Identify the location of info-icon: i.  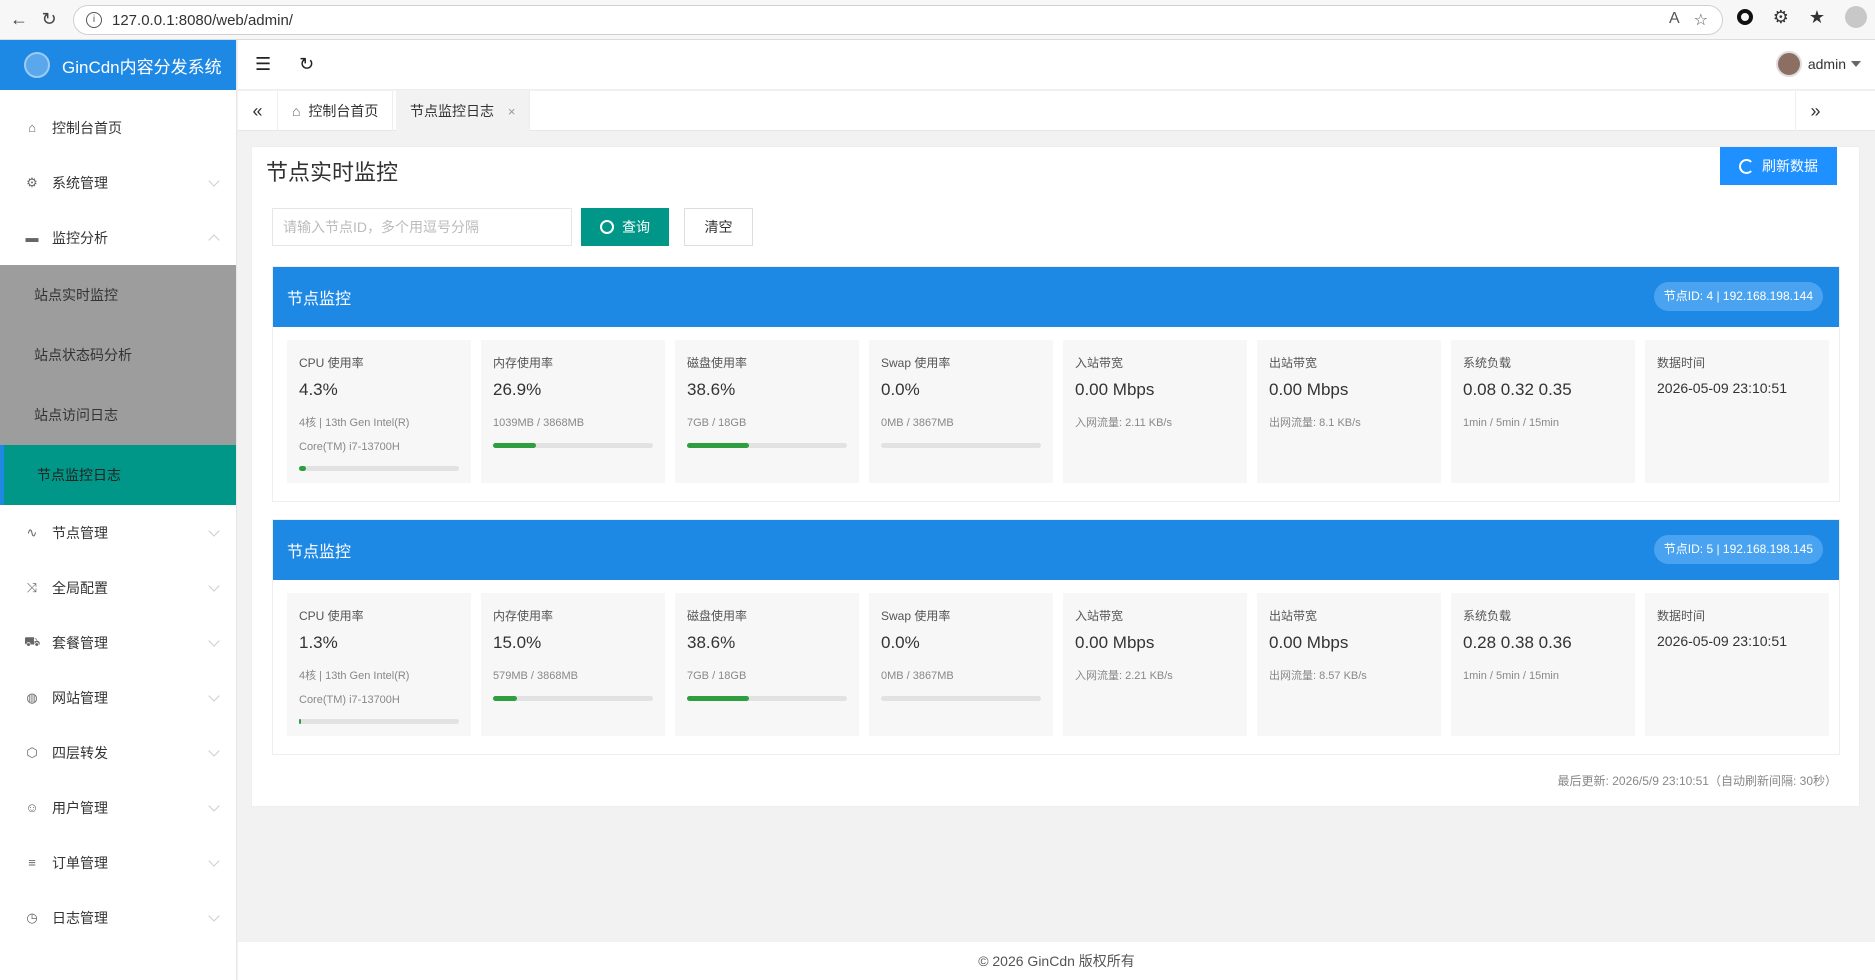
(94, 20).